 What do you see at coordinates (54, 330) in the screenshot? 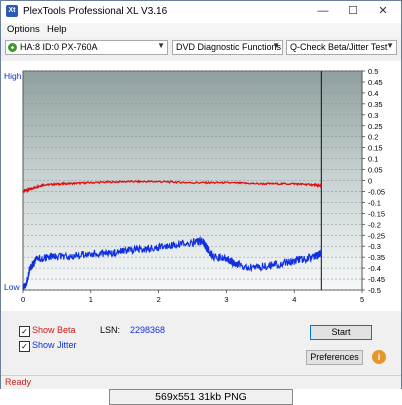
I see `show-beta-label: Show Beta` at bounding box center [54, 330].